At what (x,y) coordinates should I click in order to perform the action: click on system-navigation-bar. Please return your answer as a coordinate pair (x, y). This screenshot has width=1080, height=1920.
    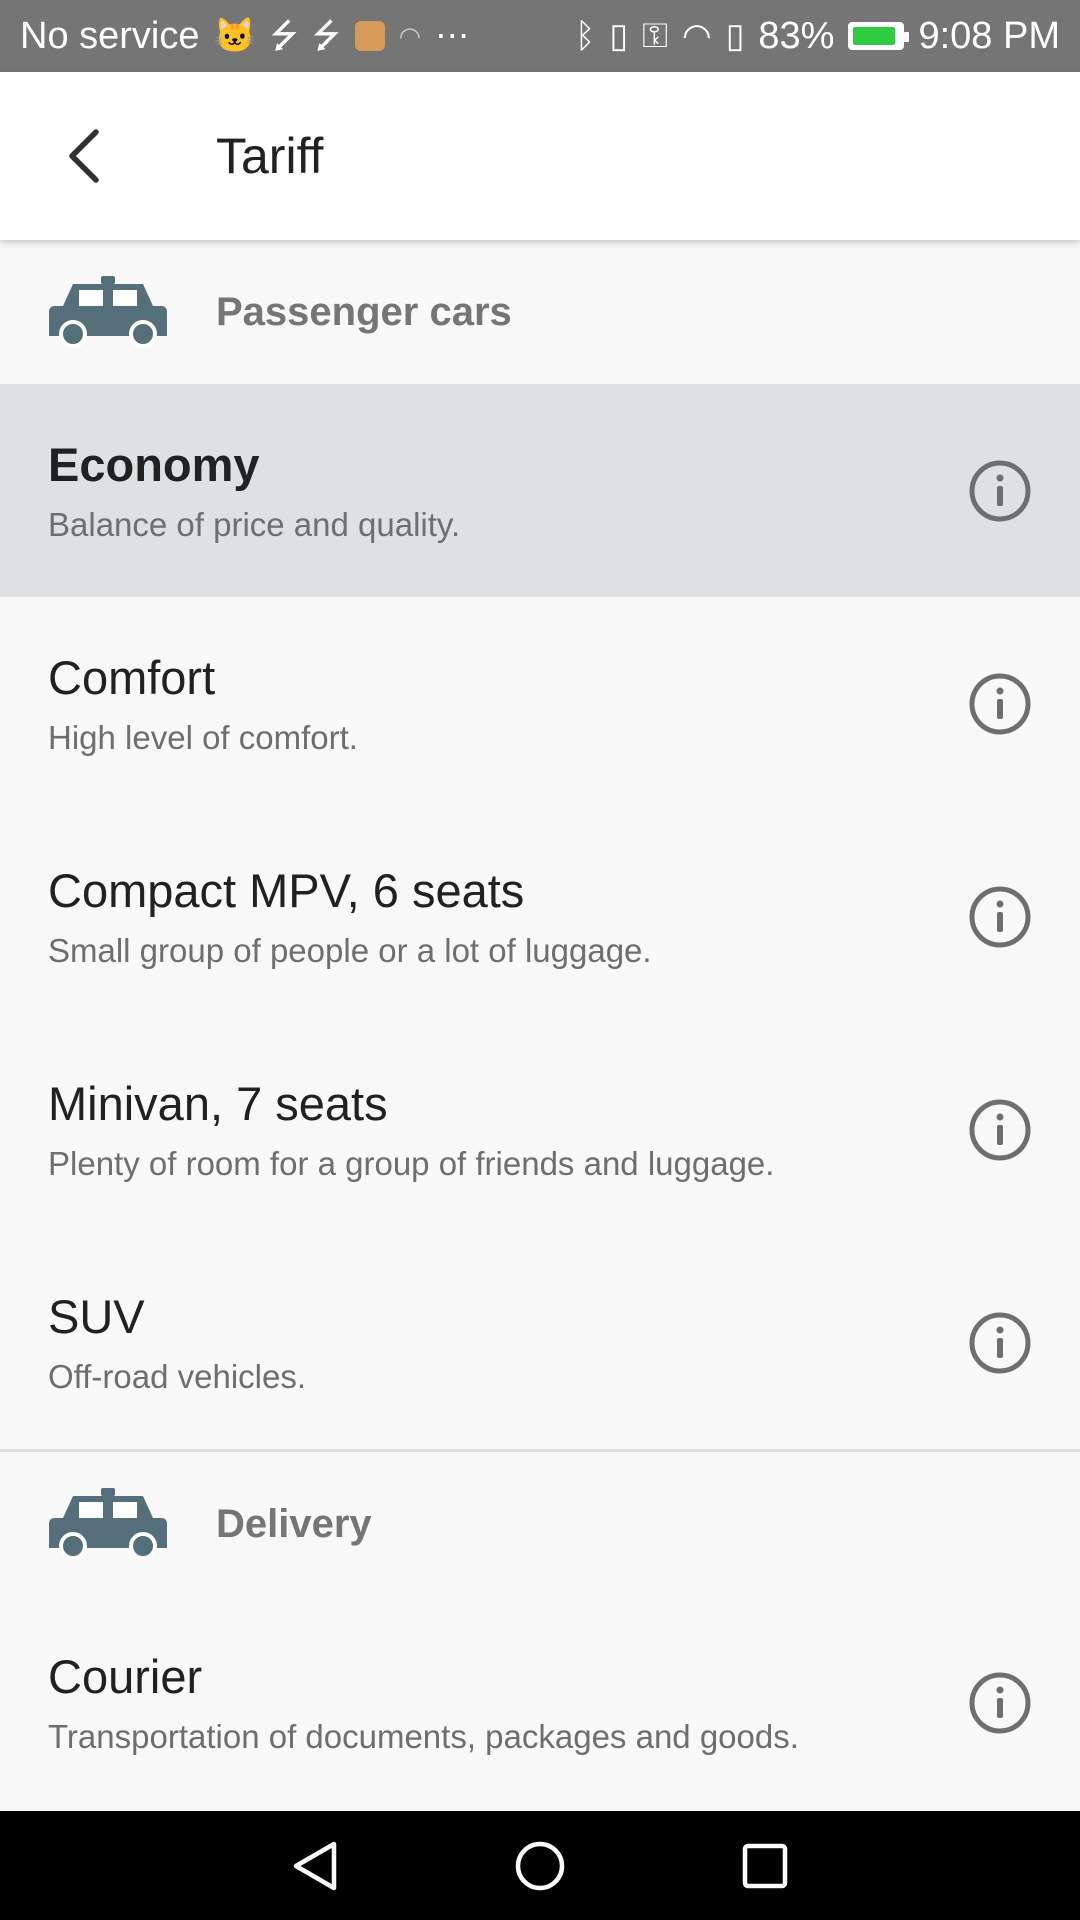
    Looking at the image, I should click on (540, 1865).